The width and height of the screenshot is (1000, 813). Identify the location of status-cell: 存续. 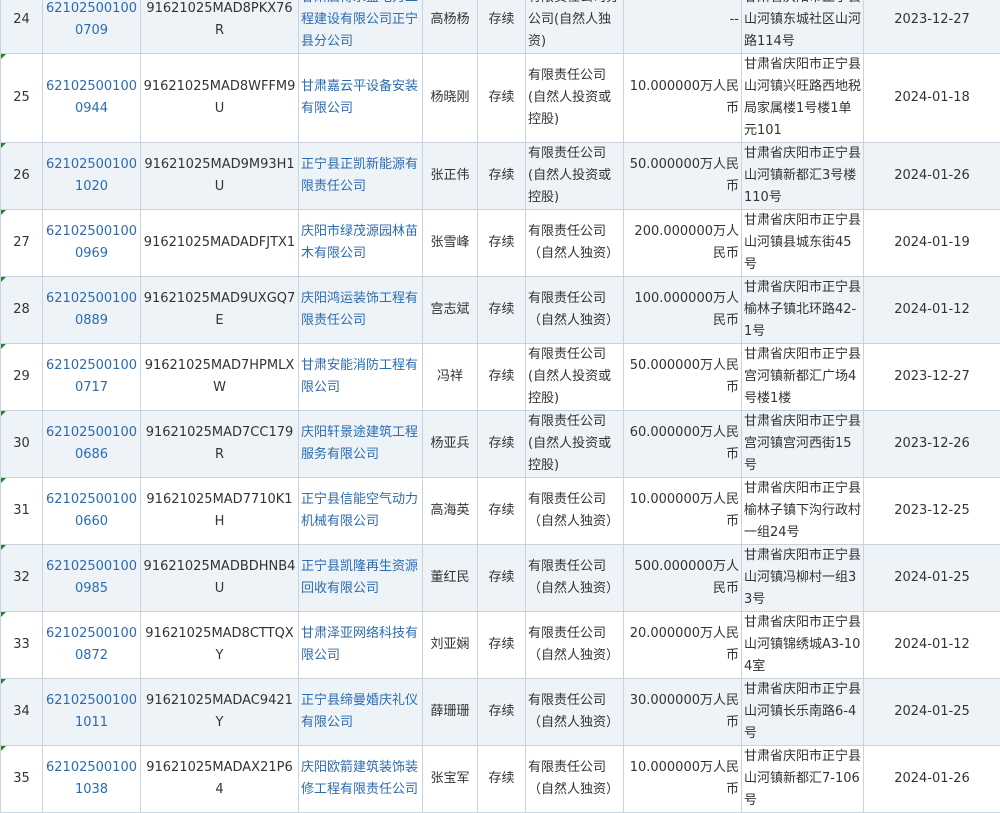
(502, 712).